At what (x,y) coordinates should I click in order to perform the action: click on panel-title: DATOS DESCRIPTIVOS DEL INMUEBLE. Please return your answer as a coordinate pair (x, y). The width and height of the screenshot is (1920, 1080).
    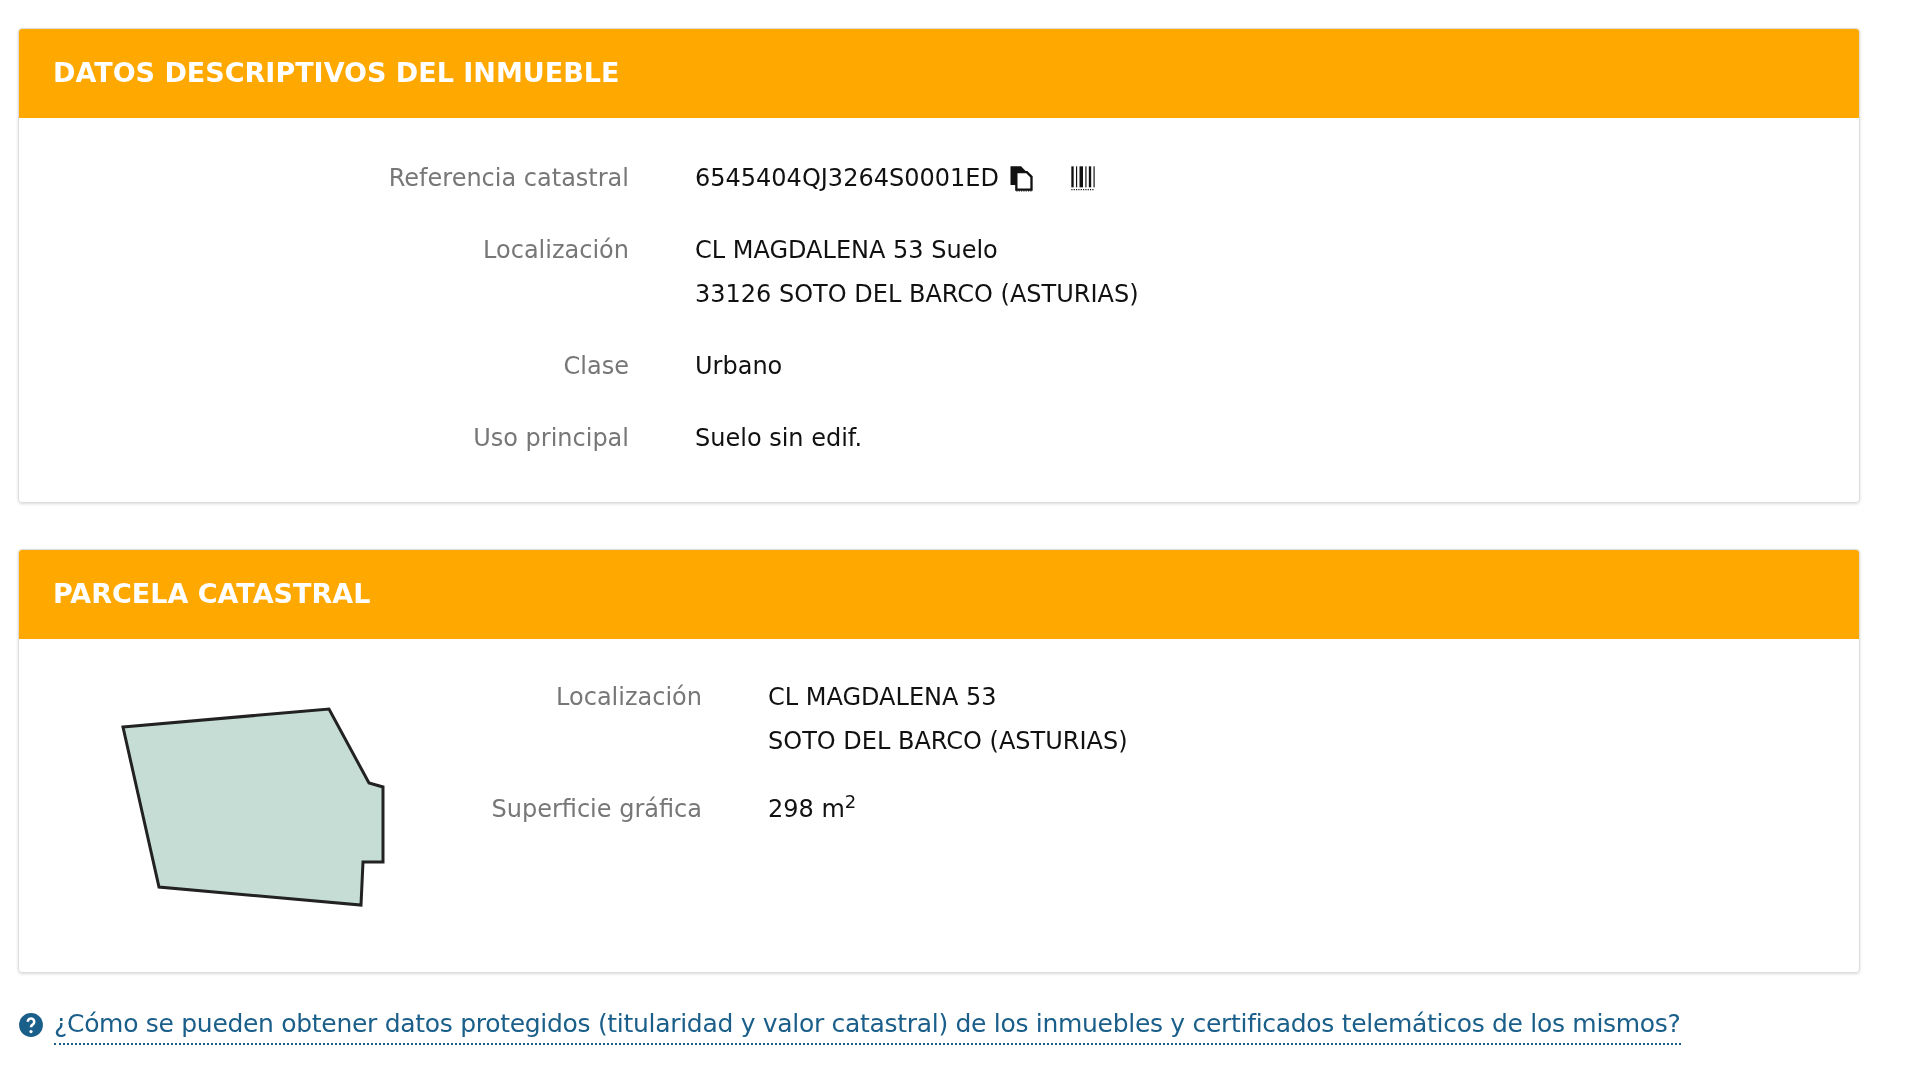
    Looking at the image, I should click on (336, 73).